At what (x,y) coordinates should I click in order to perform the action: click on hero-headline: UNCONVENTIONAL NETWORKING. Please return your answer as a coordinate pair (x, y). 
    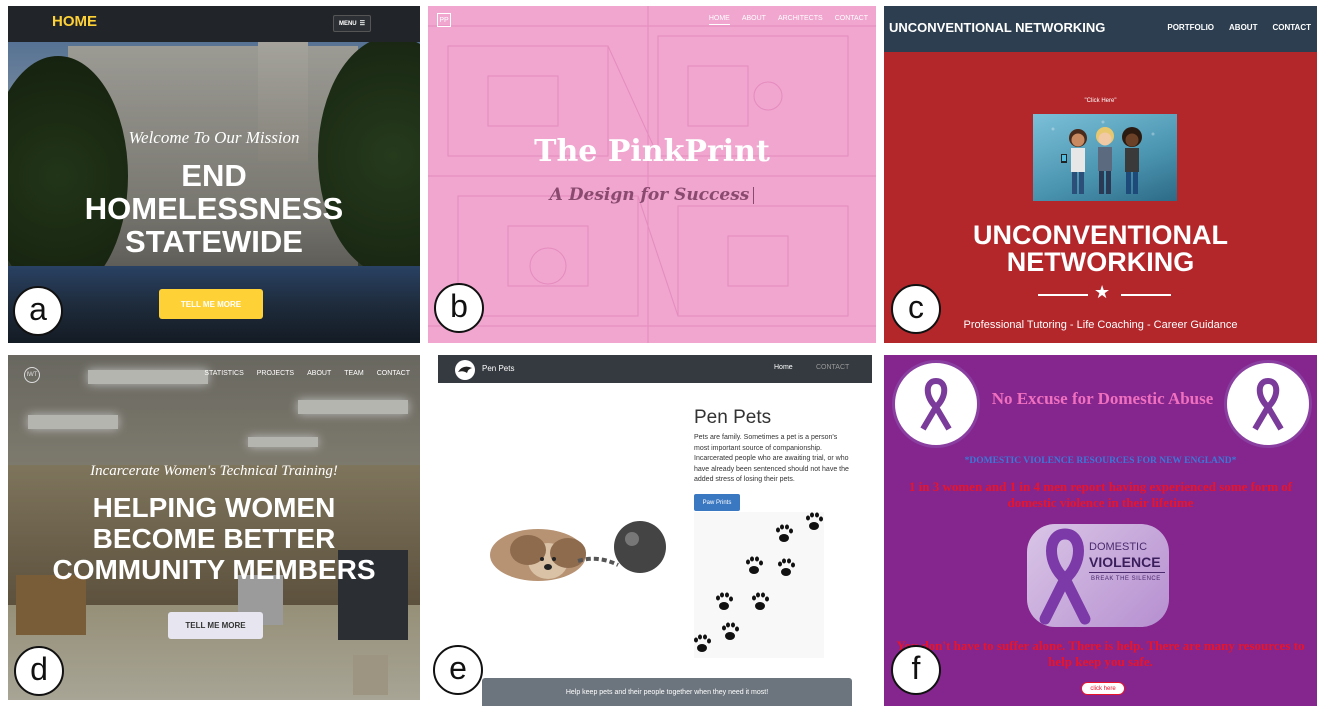
    Looking at the image, I should click on (1100, 248).